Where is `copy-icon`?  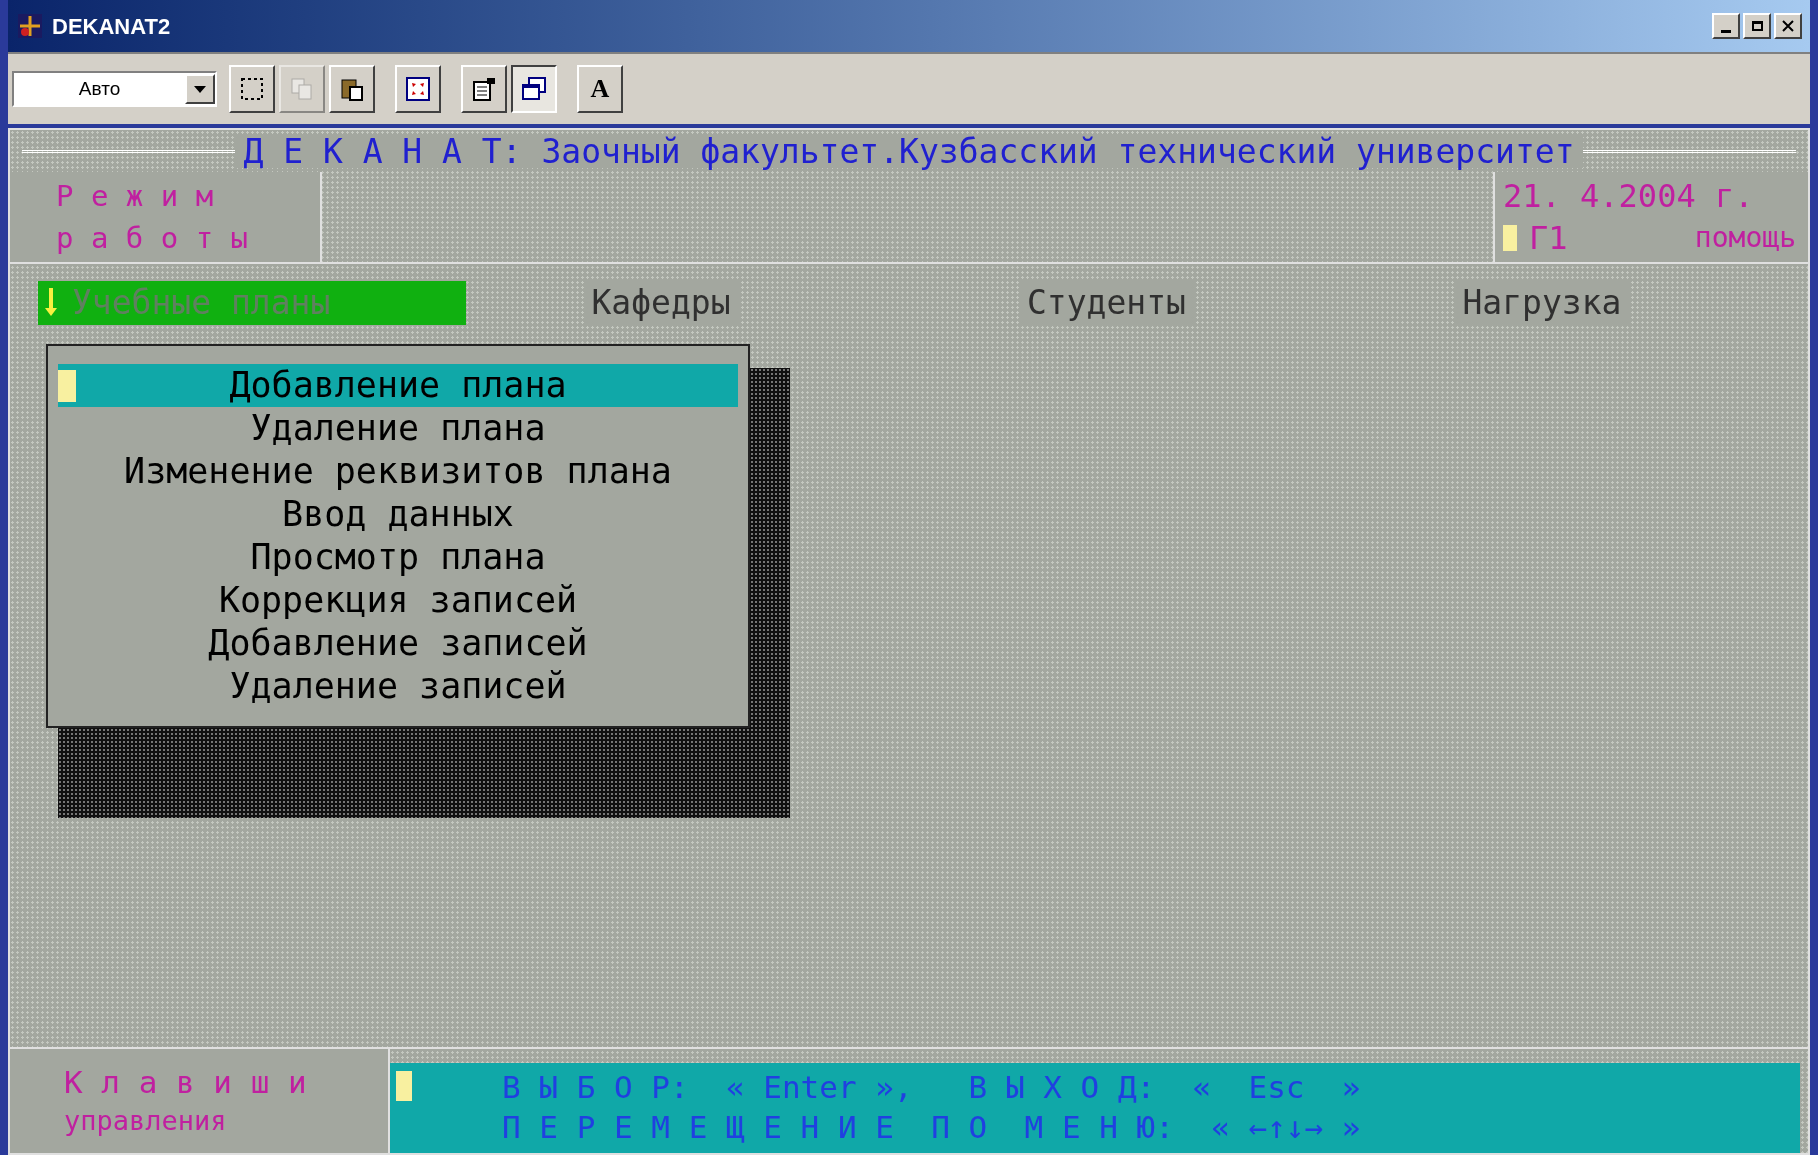
copy-icon is located at coordinates (302, 89).